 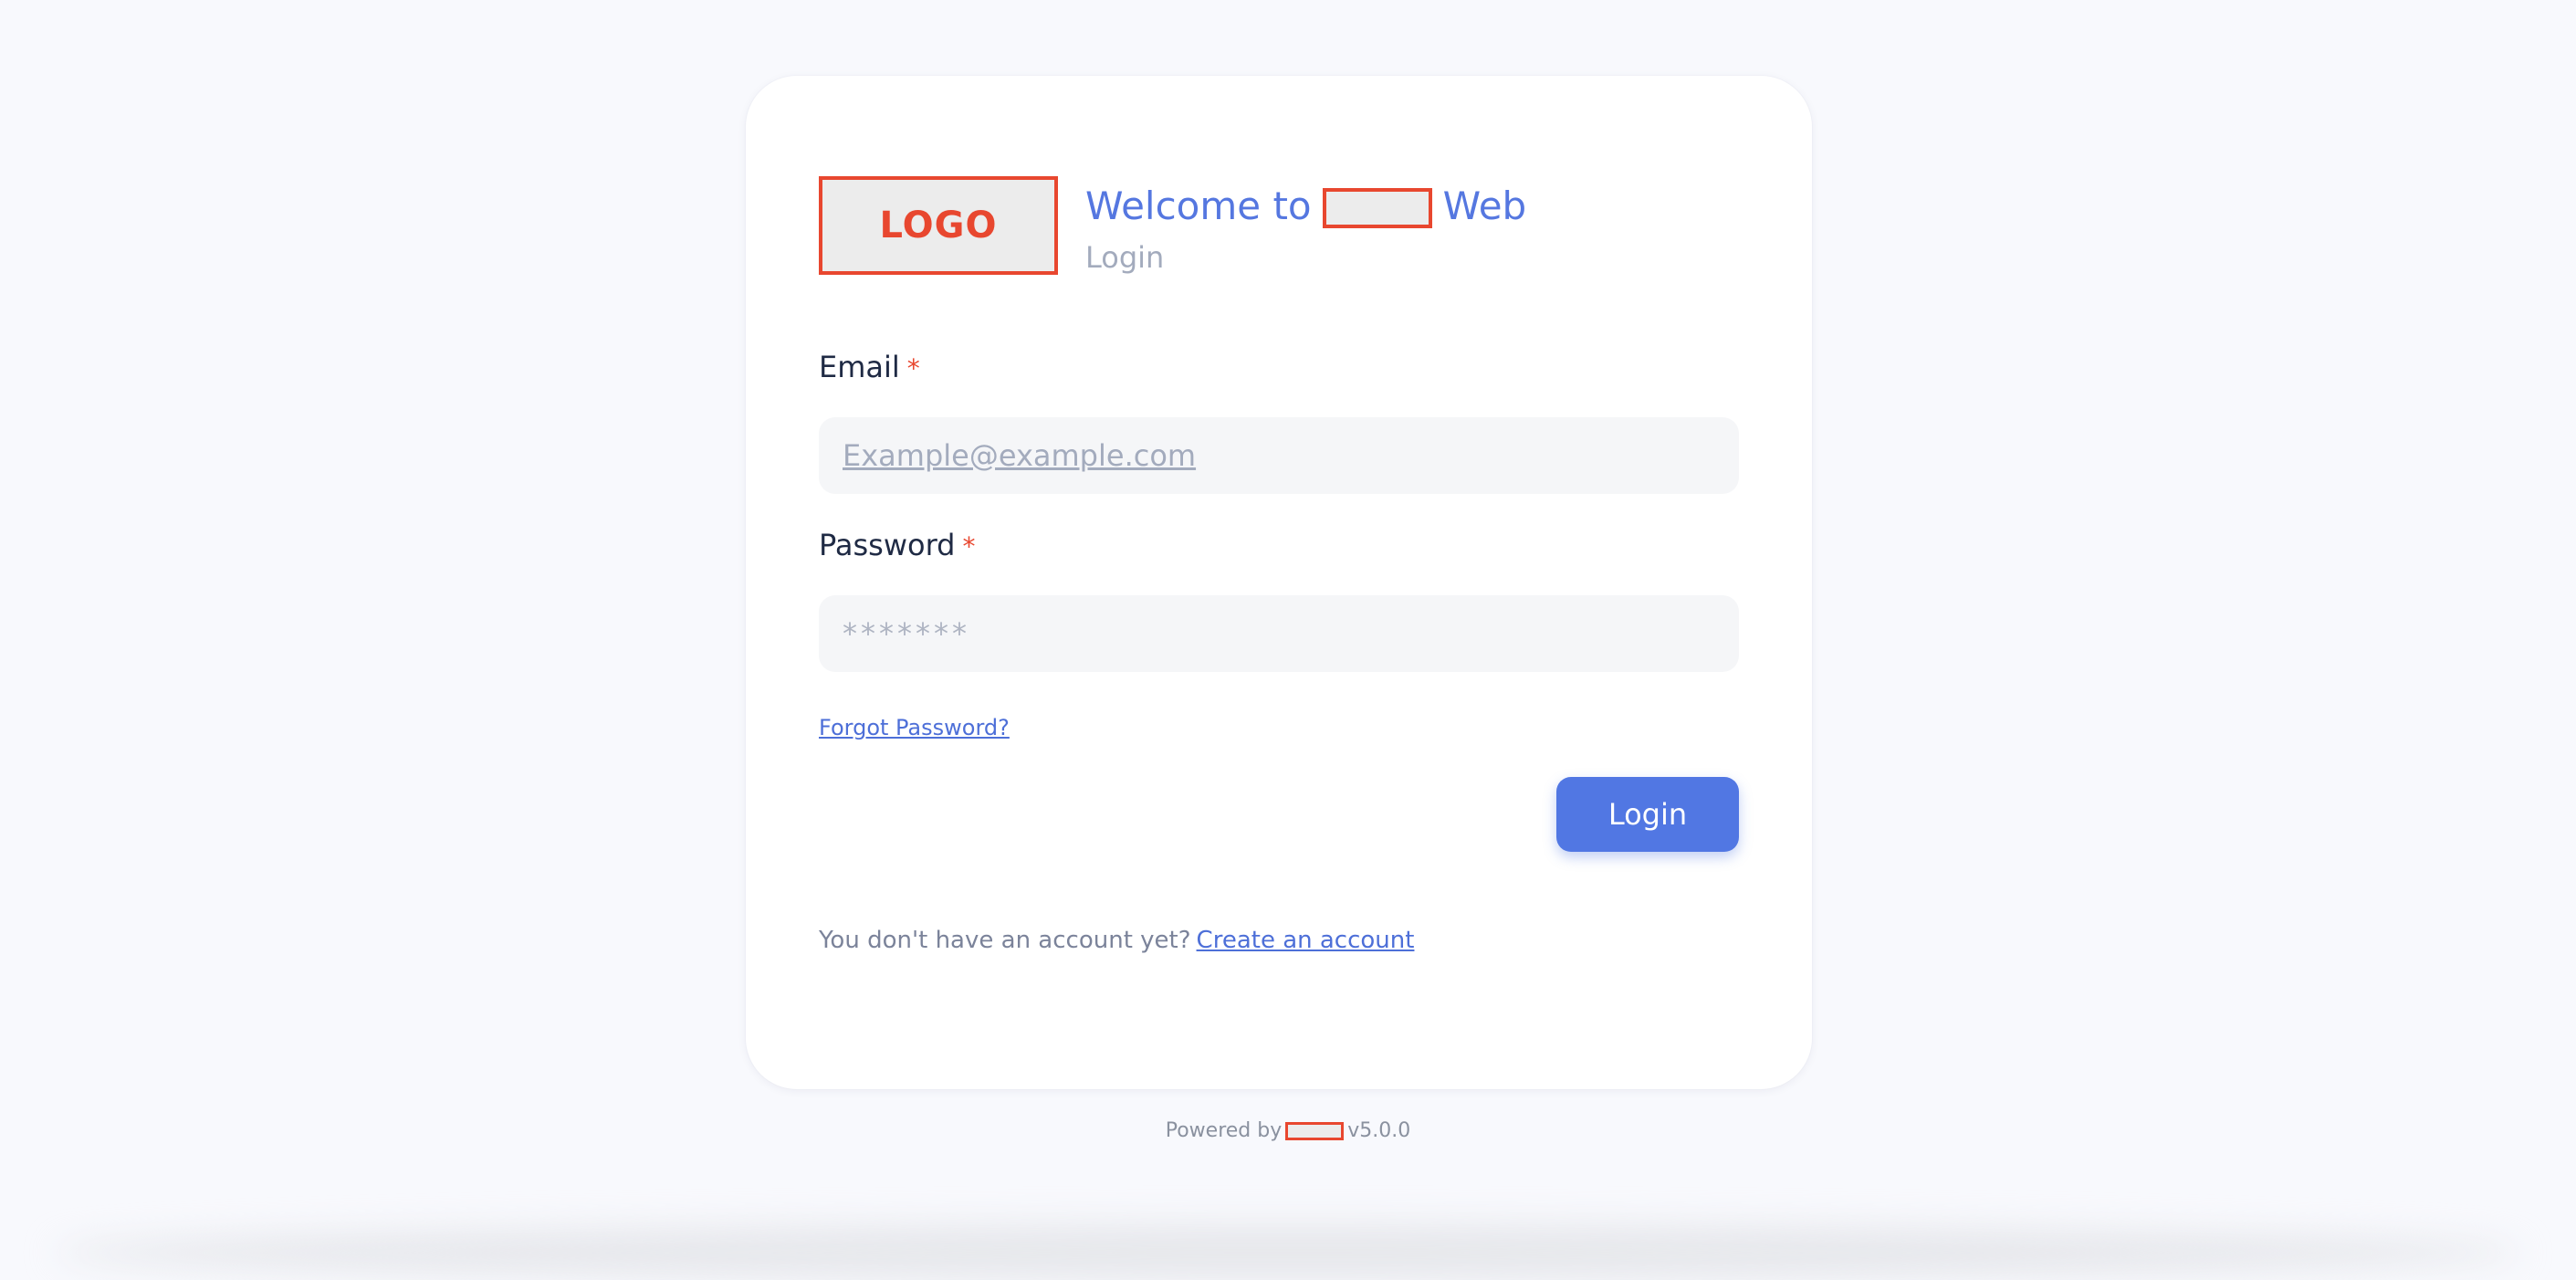 What do you see at coordinates (969, 546) in the screenshot?
I see `password-required-mark: *` at bounding box center [969, 546].